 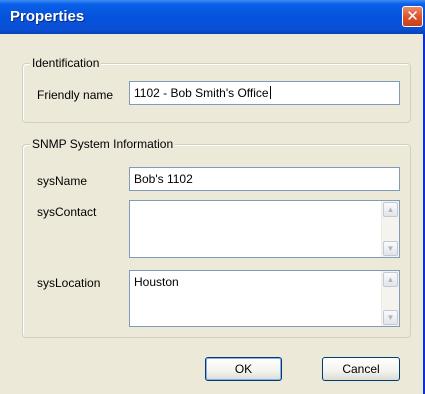 What do you see at coordinates (47, 16) in the screenshot?
I see `window-title: Properties` at bounding box center [47, 16].